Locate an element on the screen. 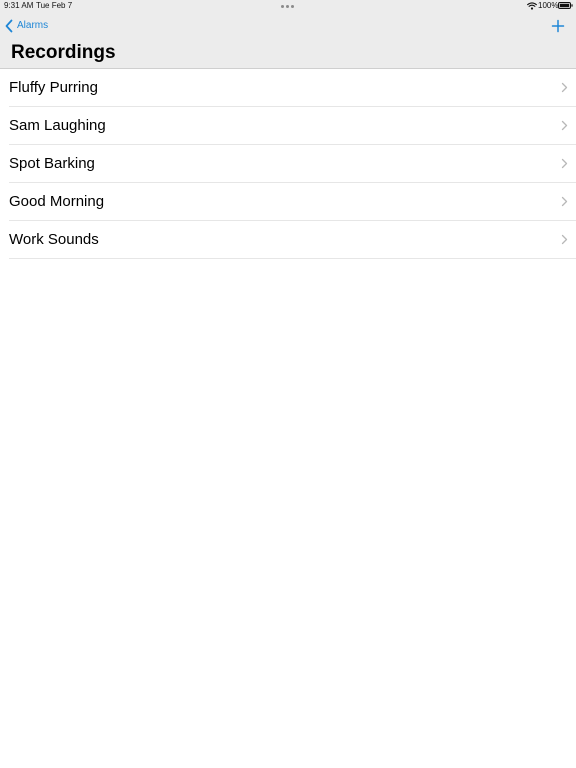  navigation-bar: Alarms is located at coordinates (288, 26).